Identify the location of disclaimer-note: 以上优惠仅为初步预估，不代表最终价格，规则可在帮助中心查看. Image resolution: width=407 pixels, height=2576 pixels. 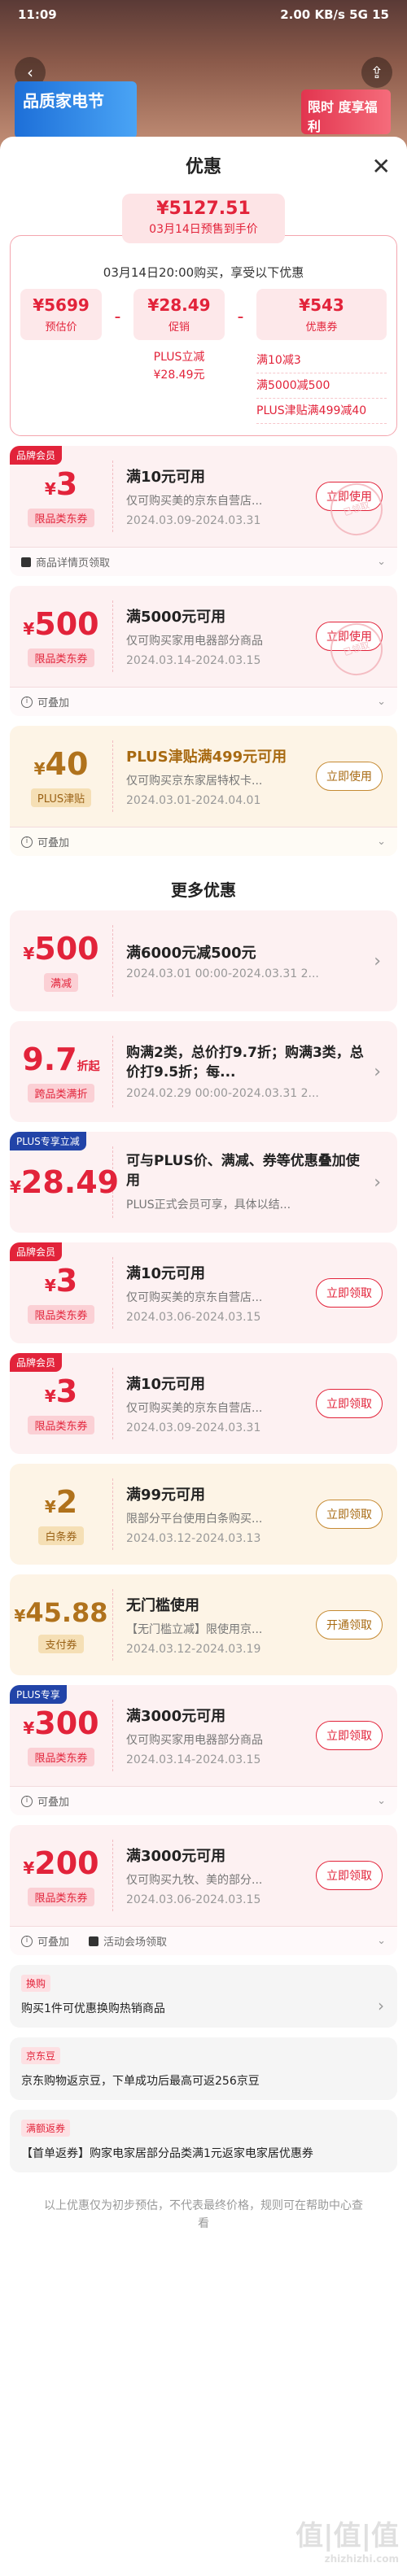
(203, 2214).